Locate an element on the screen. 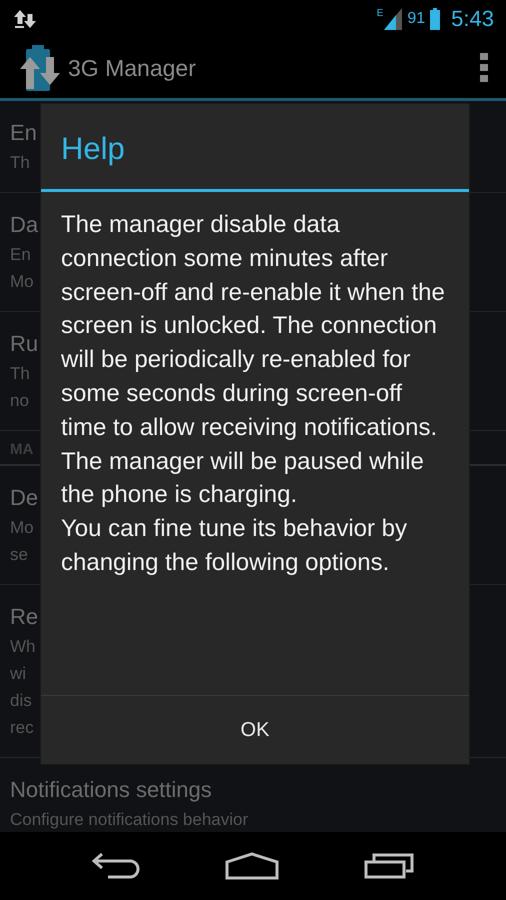 This screenshot has width=506, height=900. preference-title: Notifications settings is located at coordinates (111, 790).